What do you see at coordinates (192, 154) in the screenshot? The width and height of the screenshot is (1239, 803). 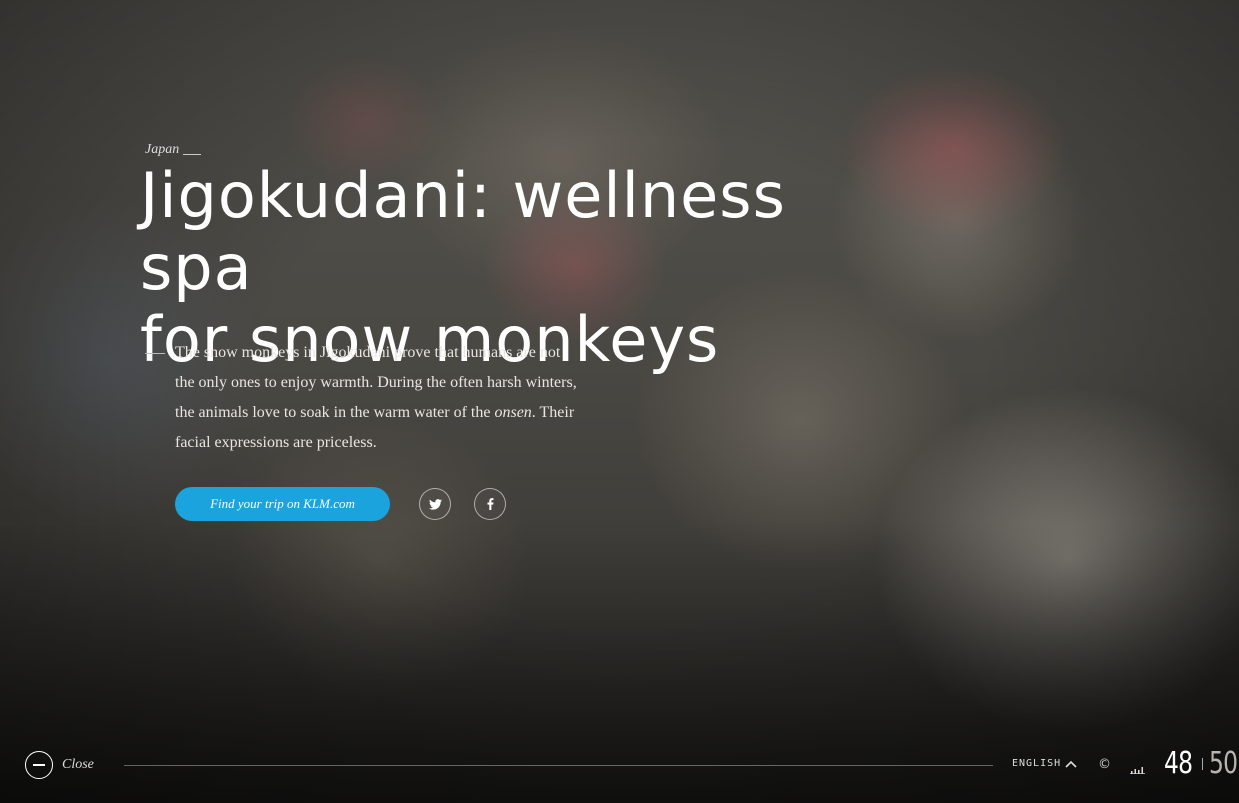 I see `country-dash` at bounding box center [192, 154].